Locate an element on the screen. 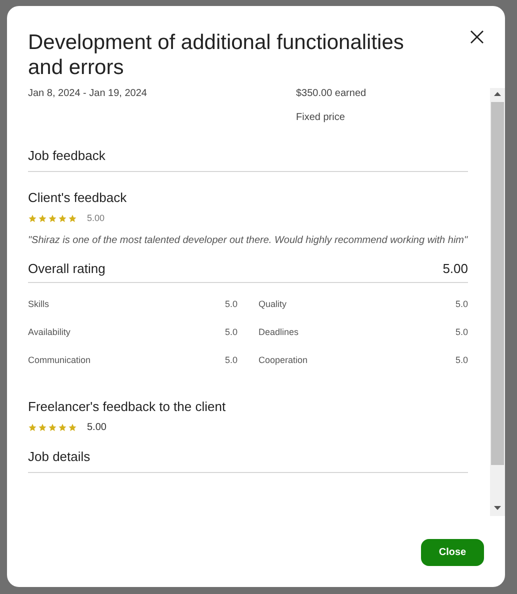 Image resolution: width=517 pixels, height=594 pixels. dialog-title: Development of additional functionalities and errors is located at coordinates (216, 55).